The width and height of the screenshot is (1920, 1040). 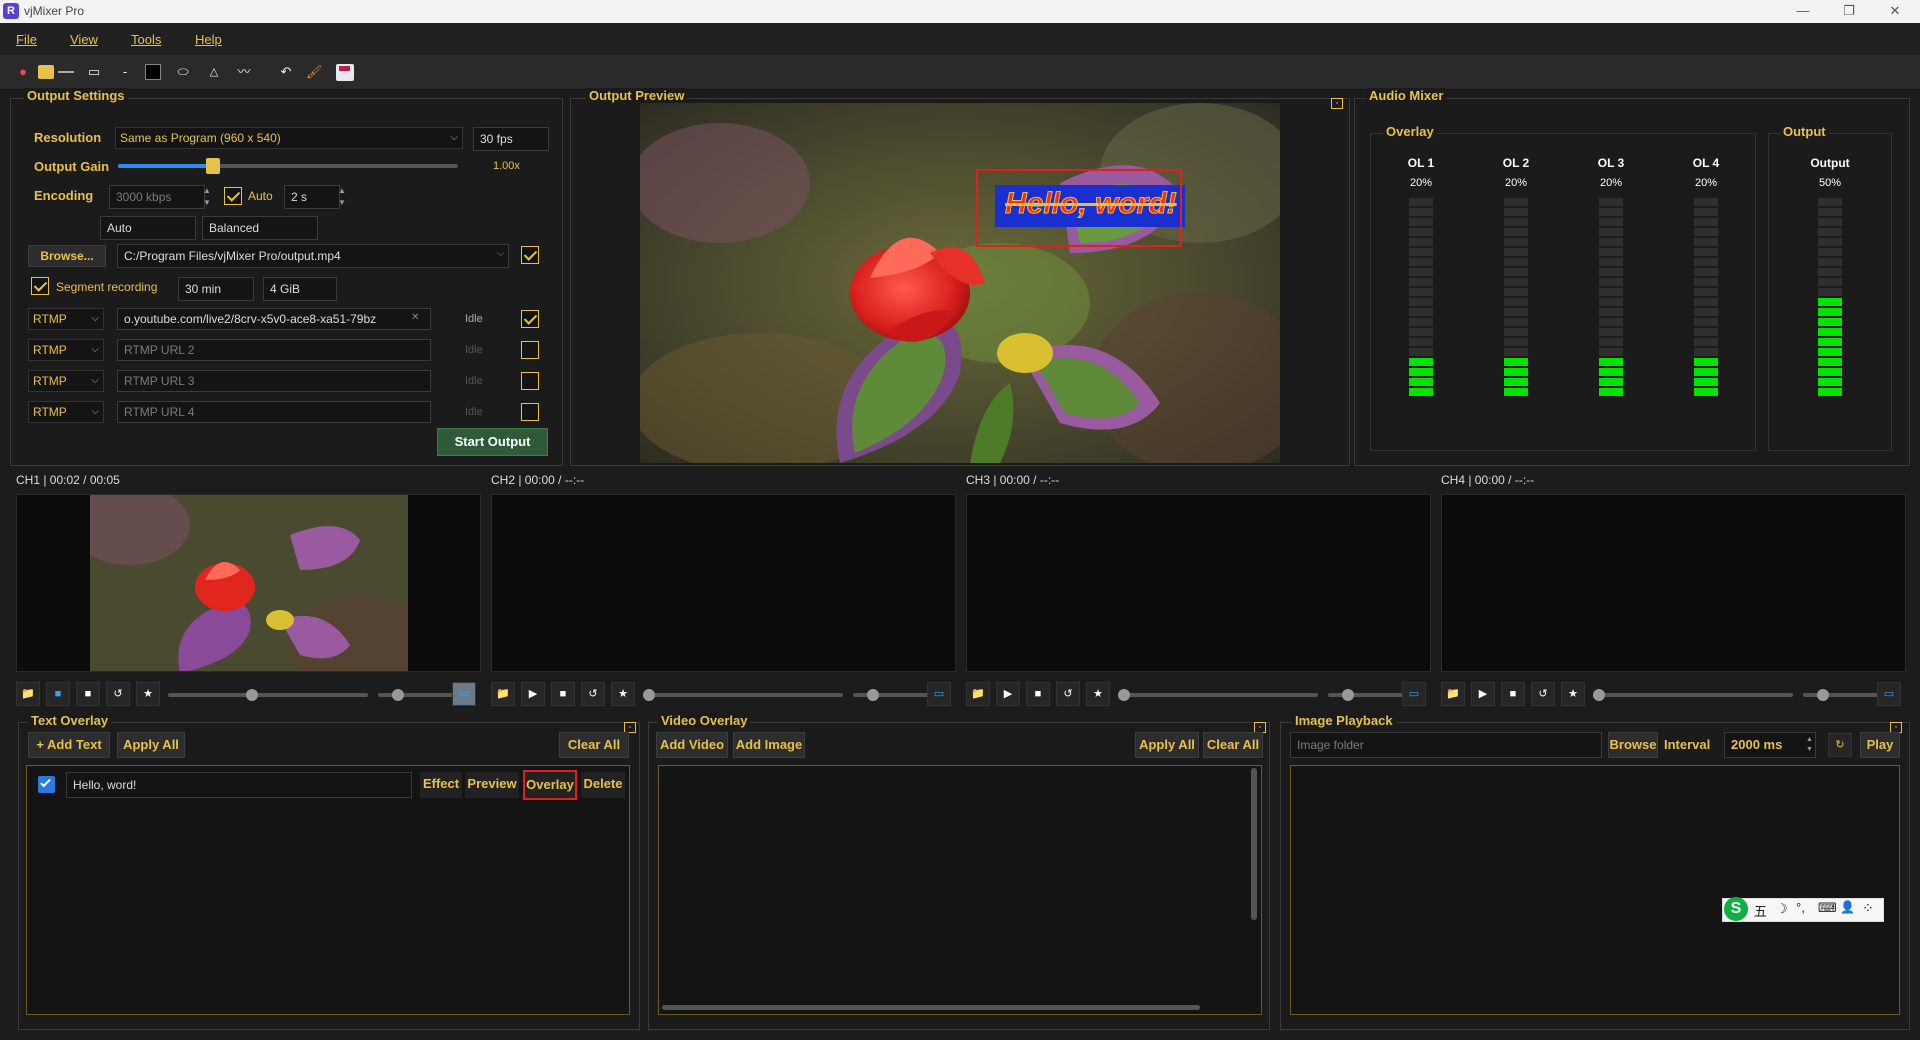 I want to click on clear-url-icon: ✕, so click(x=415, y=317).